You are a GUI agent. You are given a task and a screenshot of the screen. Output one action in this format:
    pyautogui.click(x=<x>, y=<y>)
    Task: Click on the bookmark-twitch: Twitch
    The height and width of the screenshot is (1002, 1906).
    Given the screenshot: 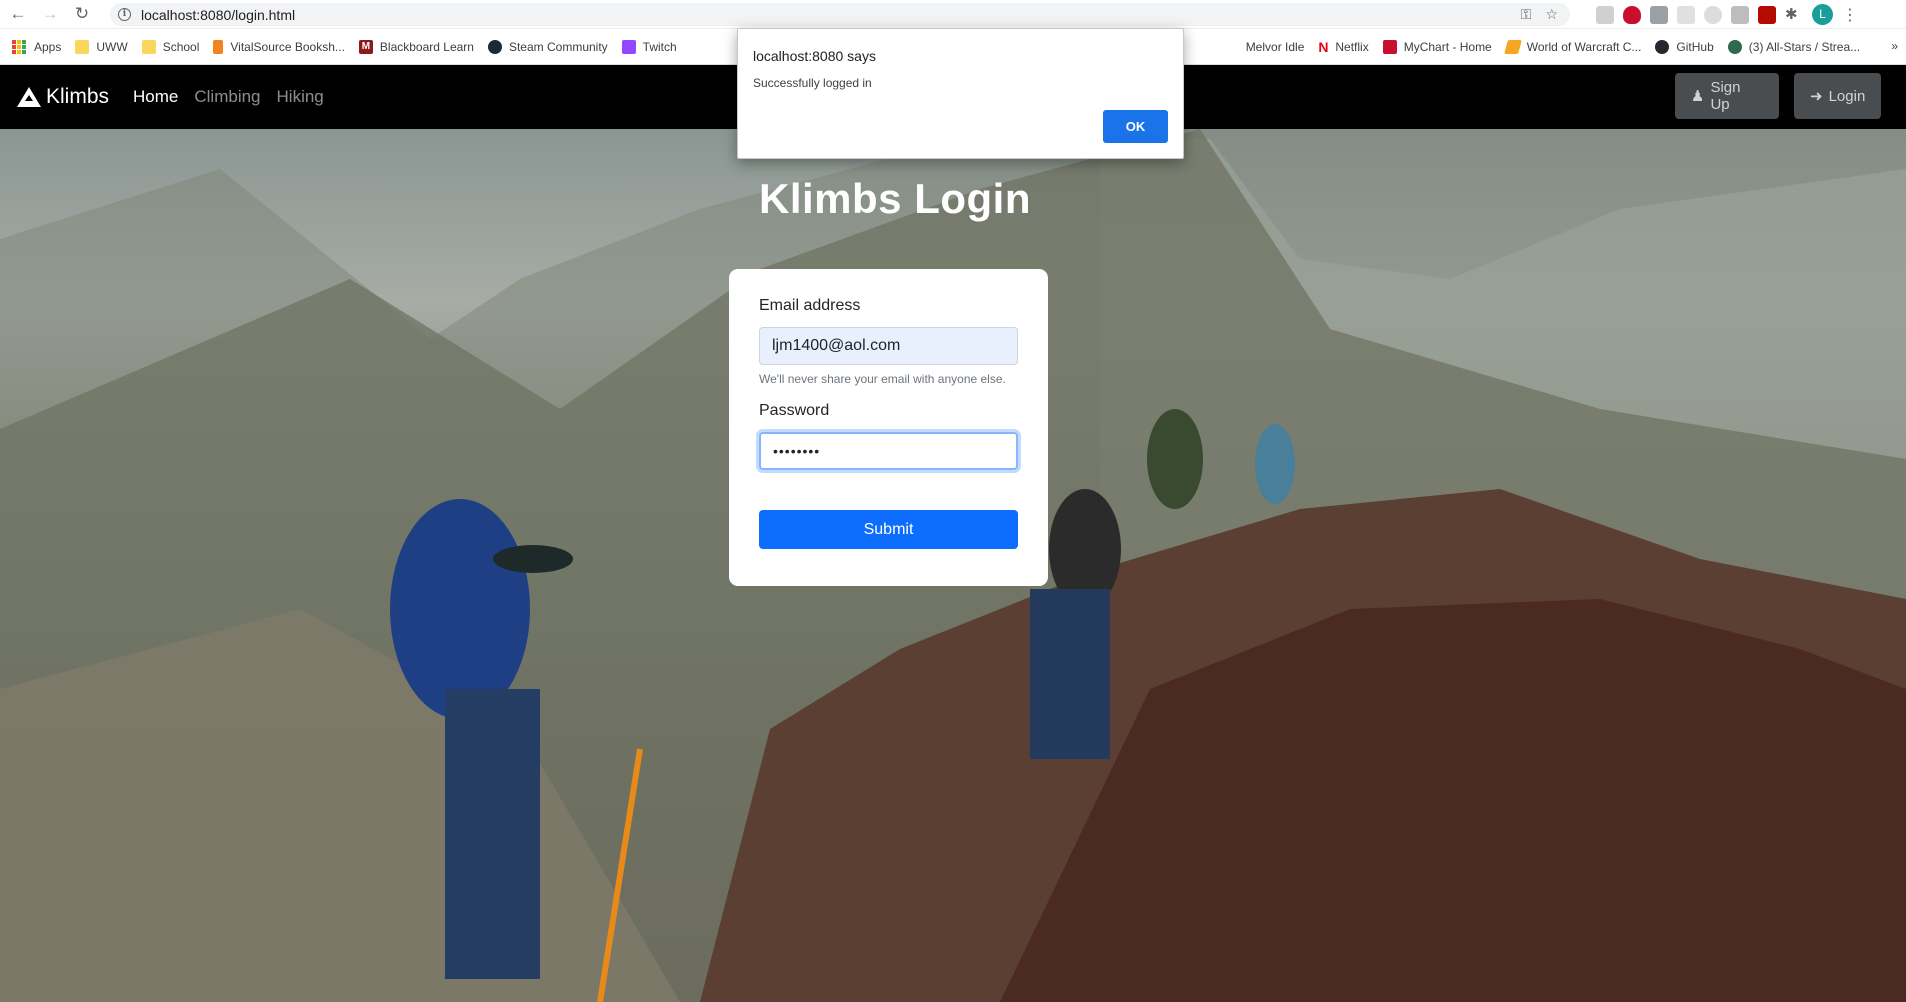 What is the action you would take?
    pyautogui.click(x=649, y=46)
    